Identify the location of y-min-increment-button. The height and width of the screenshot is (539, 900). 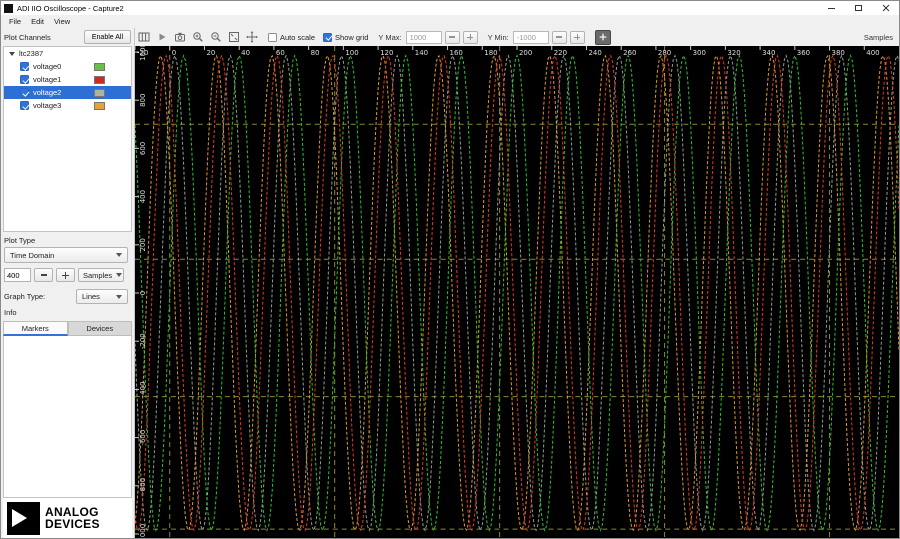
(577, 37).